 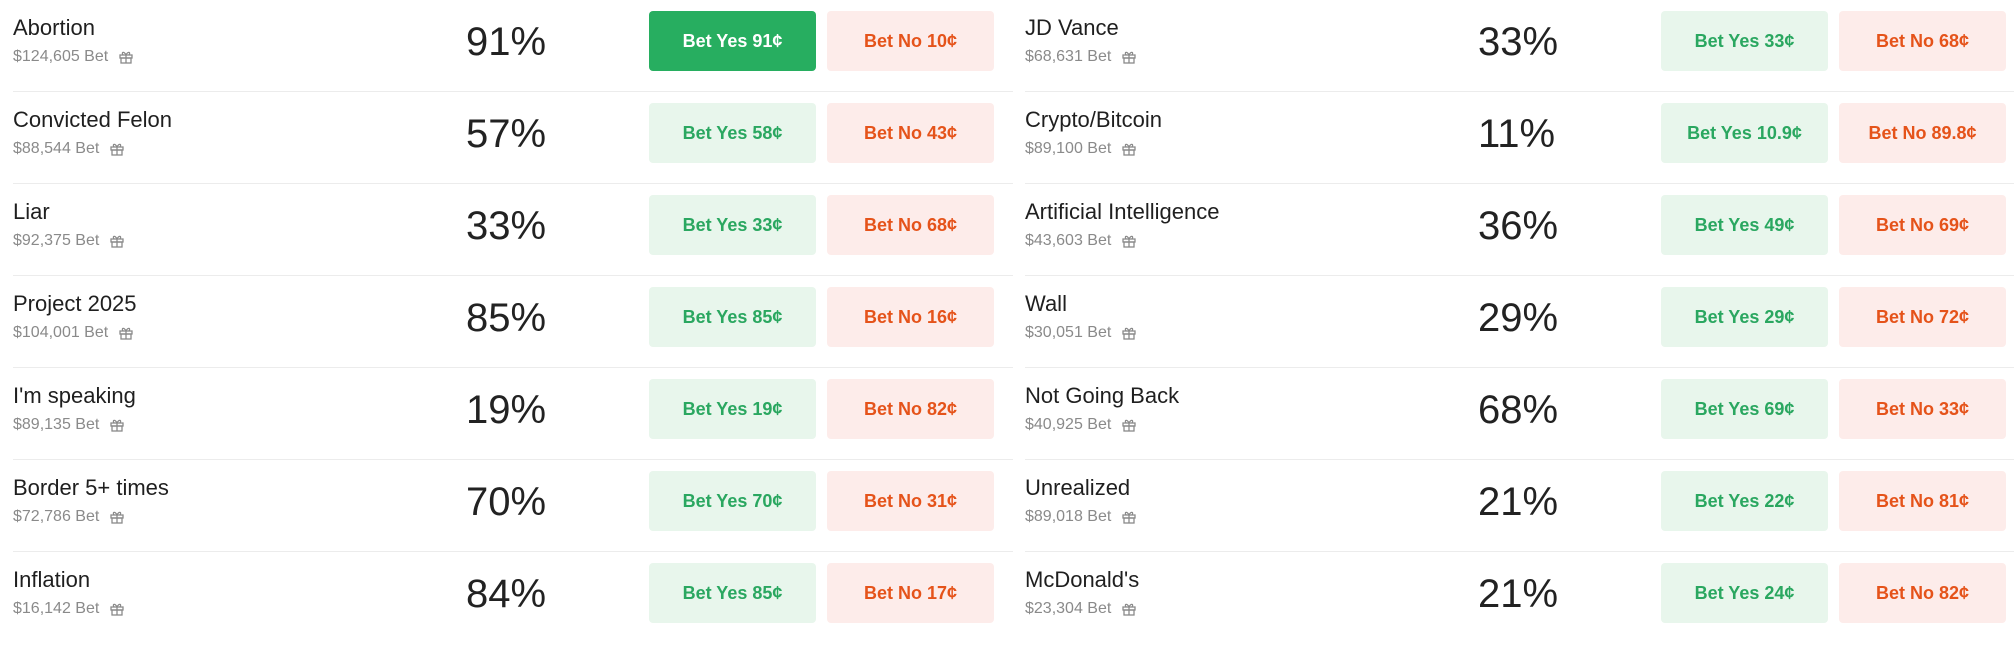 I want to click on market-name: JD Vance, so click(x=1072, y=28).